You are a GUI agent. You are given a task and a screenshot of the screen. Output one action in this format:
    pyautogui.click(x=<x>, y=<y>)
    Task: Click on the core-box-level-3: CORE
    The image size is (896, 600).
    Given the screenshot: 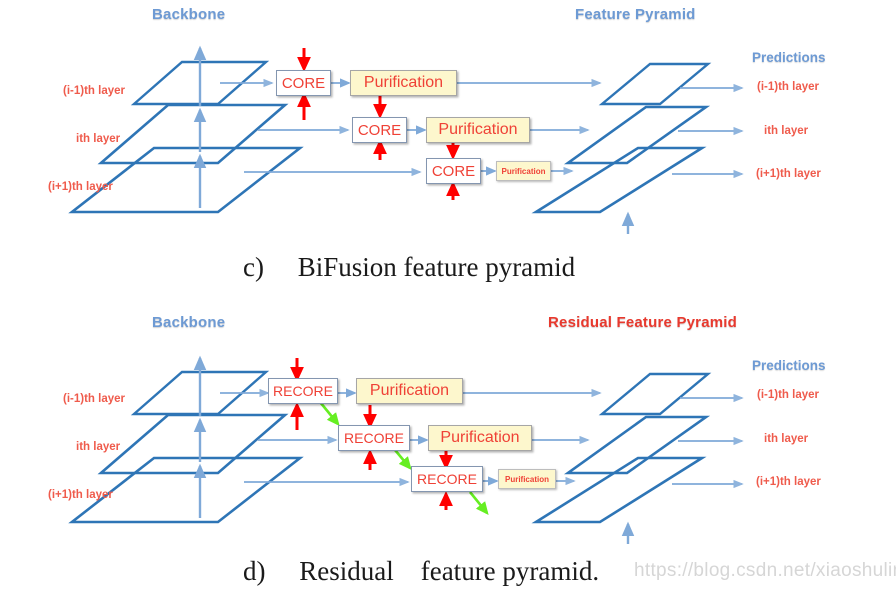 What is the action you would take?
    pyautogui.click(x=453, y=171)
    